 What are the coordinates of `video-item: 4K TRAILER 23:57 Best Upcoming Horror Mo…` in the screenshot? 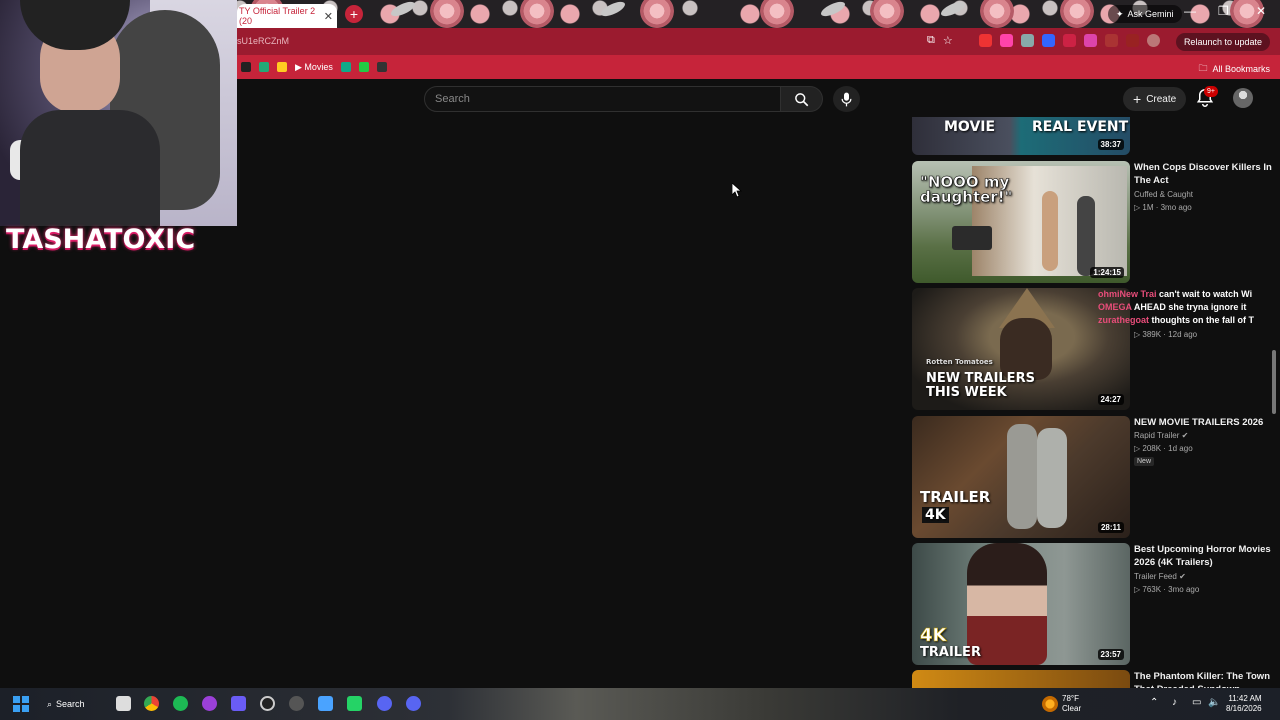 It's located at (1092, 604).